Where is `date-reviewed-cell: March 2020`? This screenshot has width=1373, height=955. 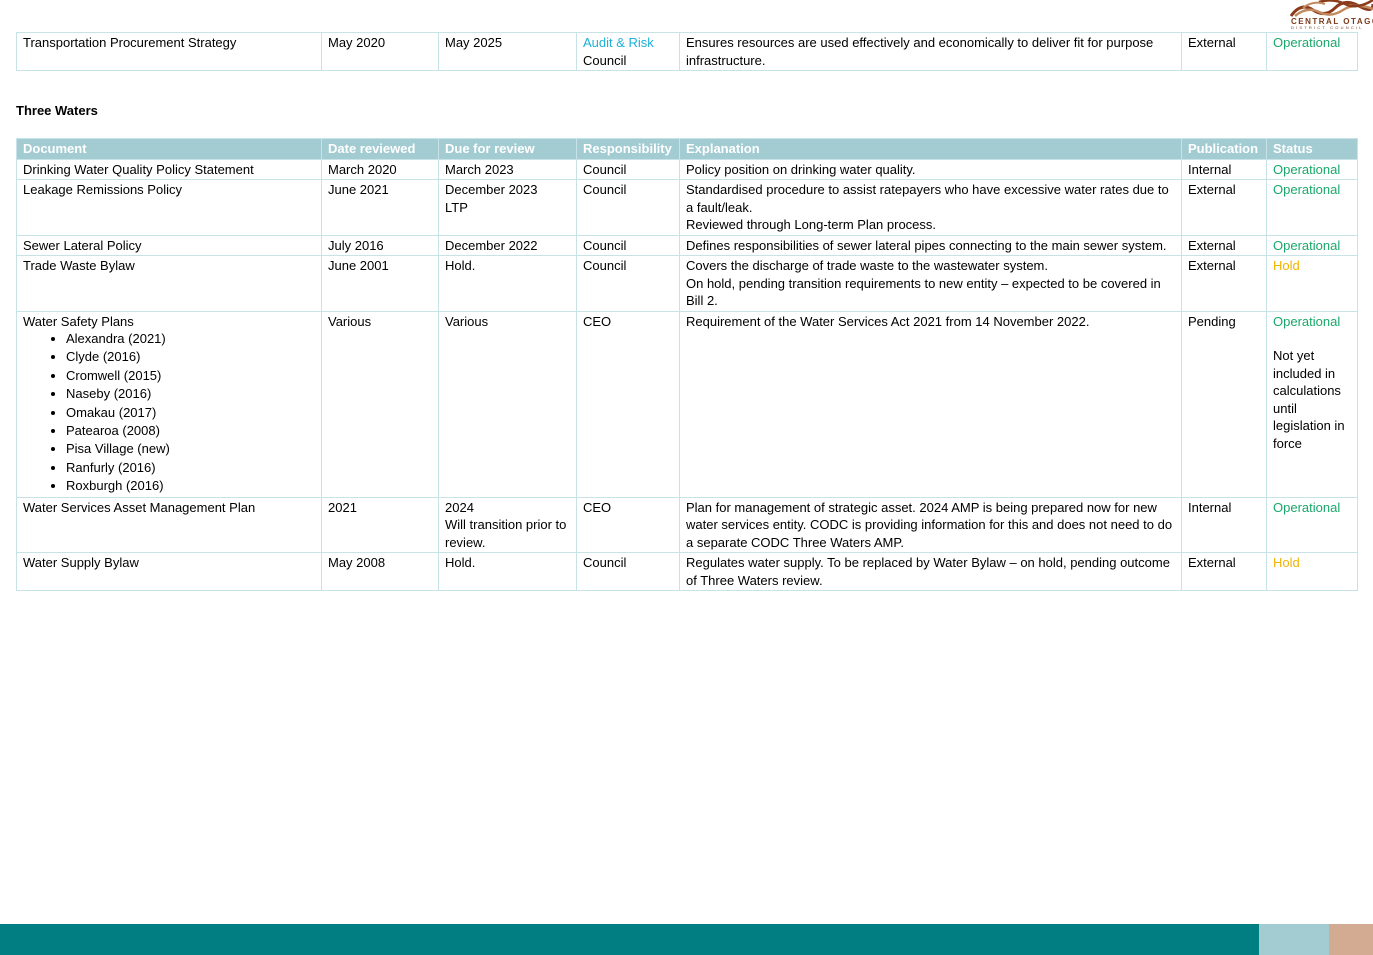 date-reviewed-cell: March 2020 is located at coordinates (380, 169).